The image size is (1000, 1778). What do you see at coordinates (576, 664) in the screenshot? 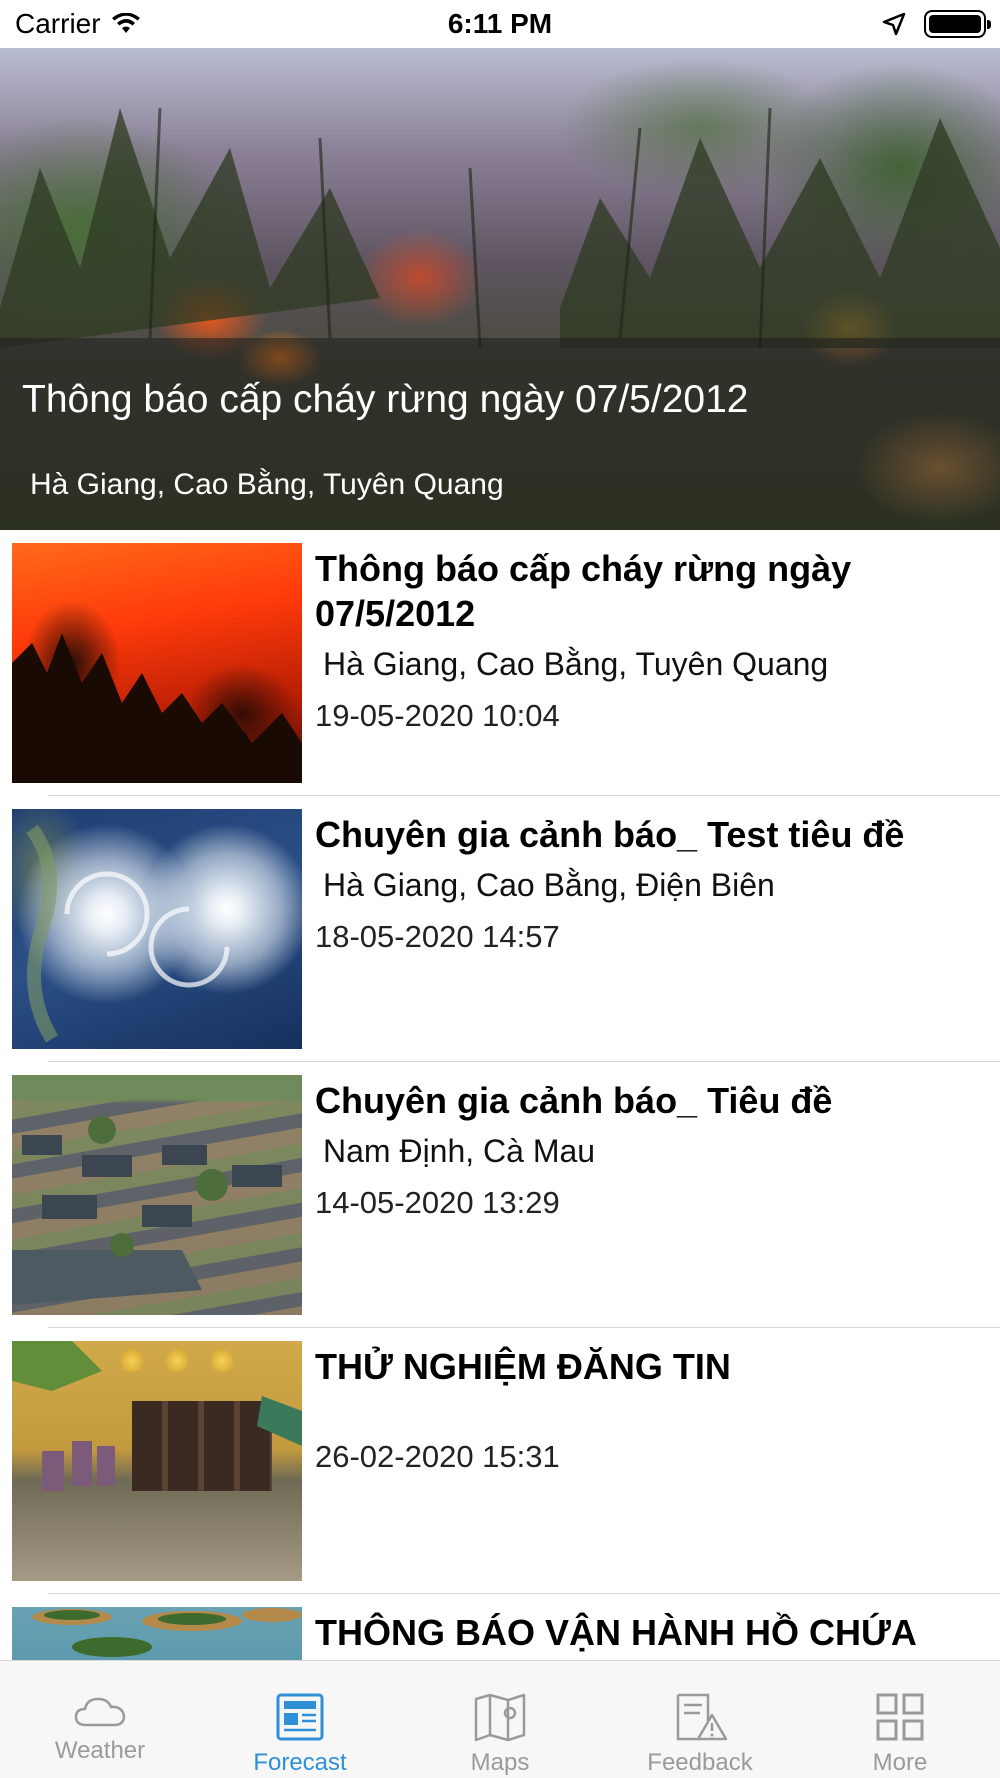
I see `news-region: Hà Giang, Cao Bằng, Tuyên Quang` at bounding box center [576, 664].